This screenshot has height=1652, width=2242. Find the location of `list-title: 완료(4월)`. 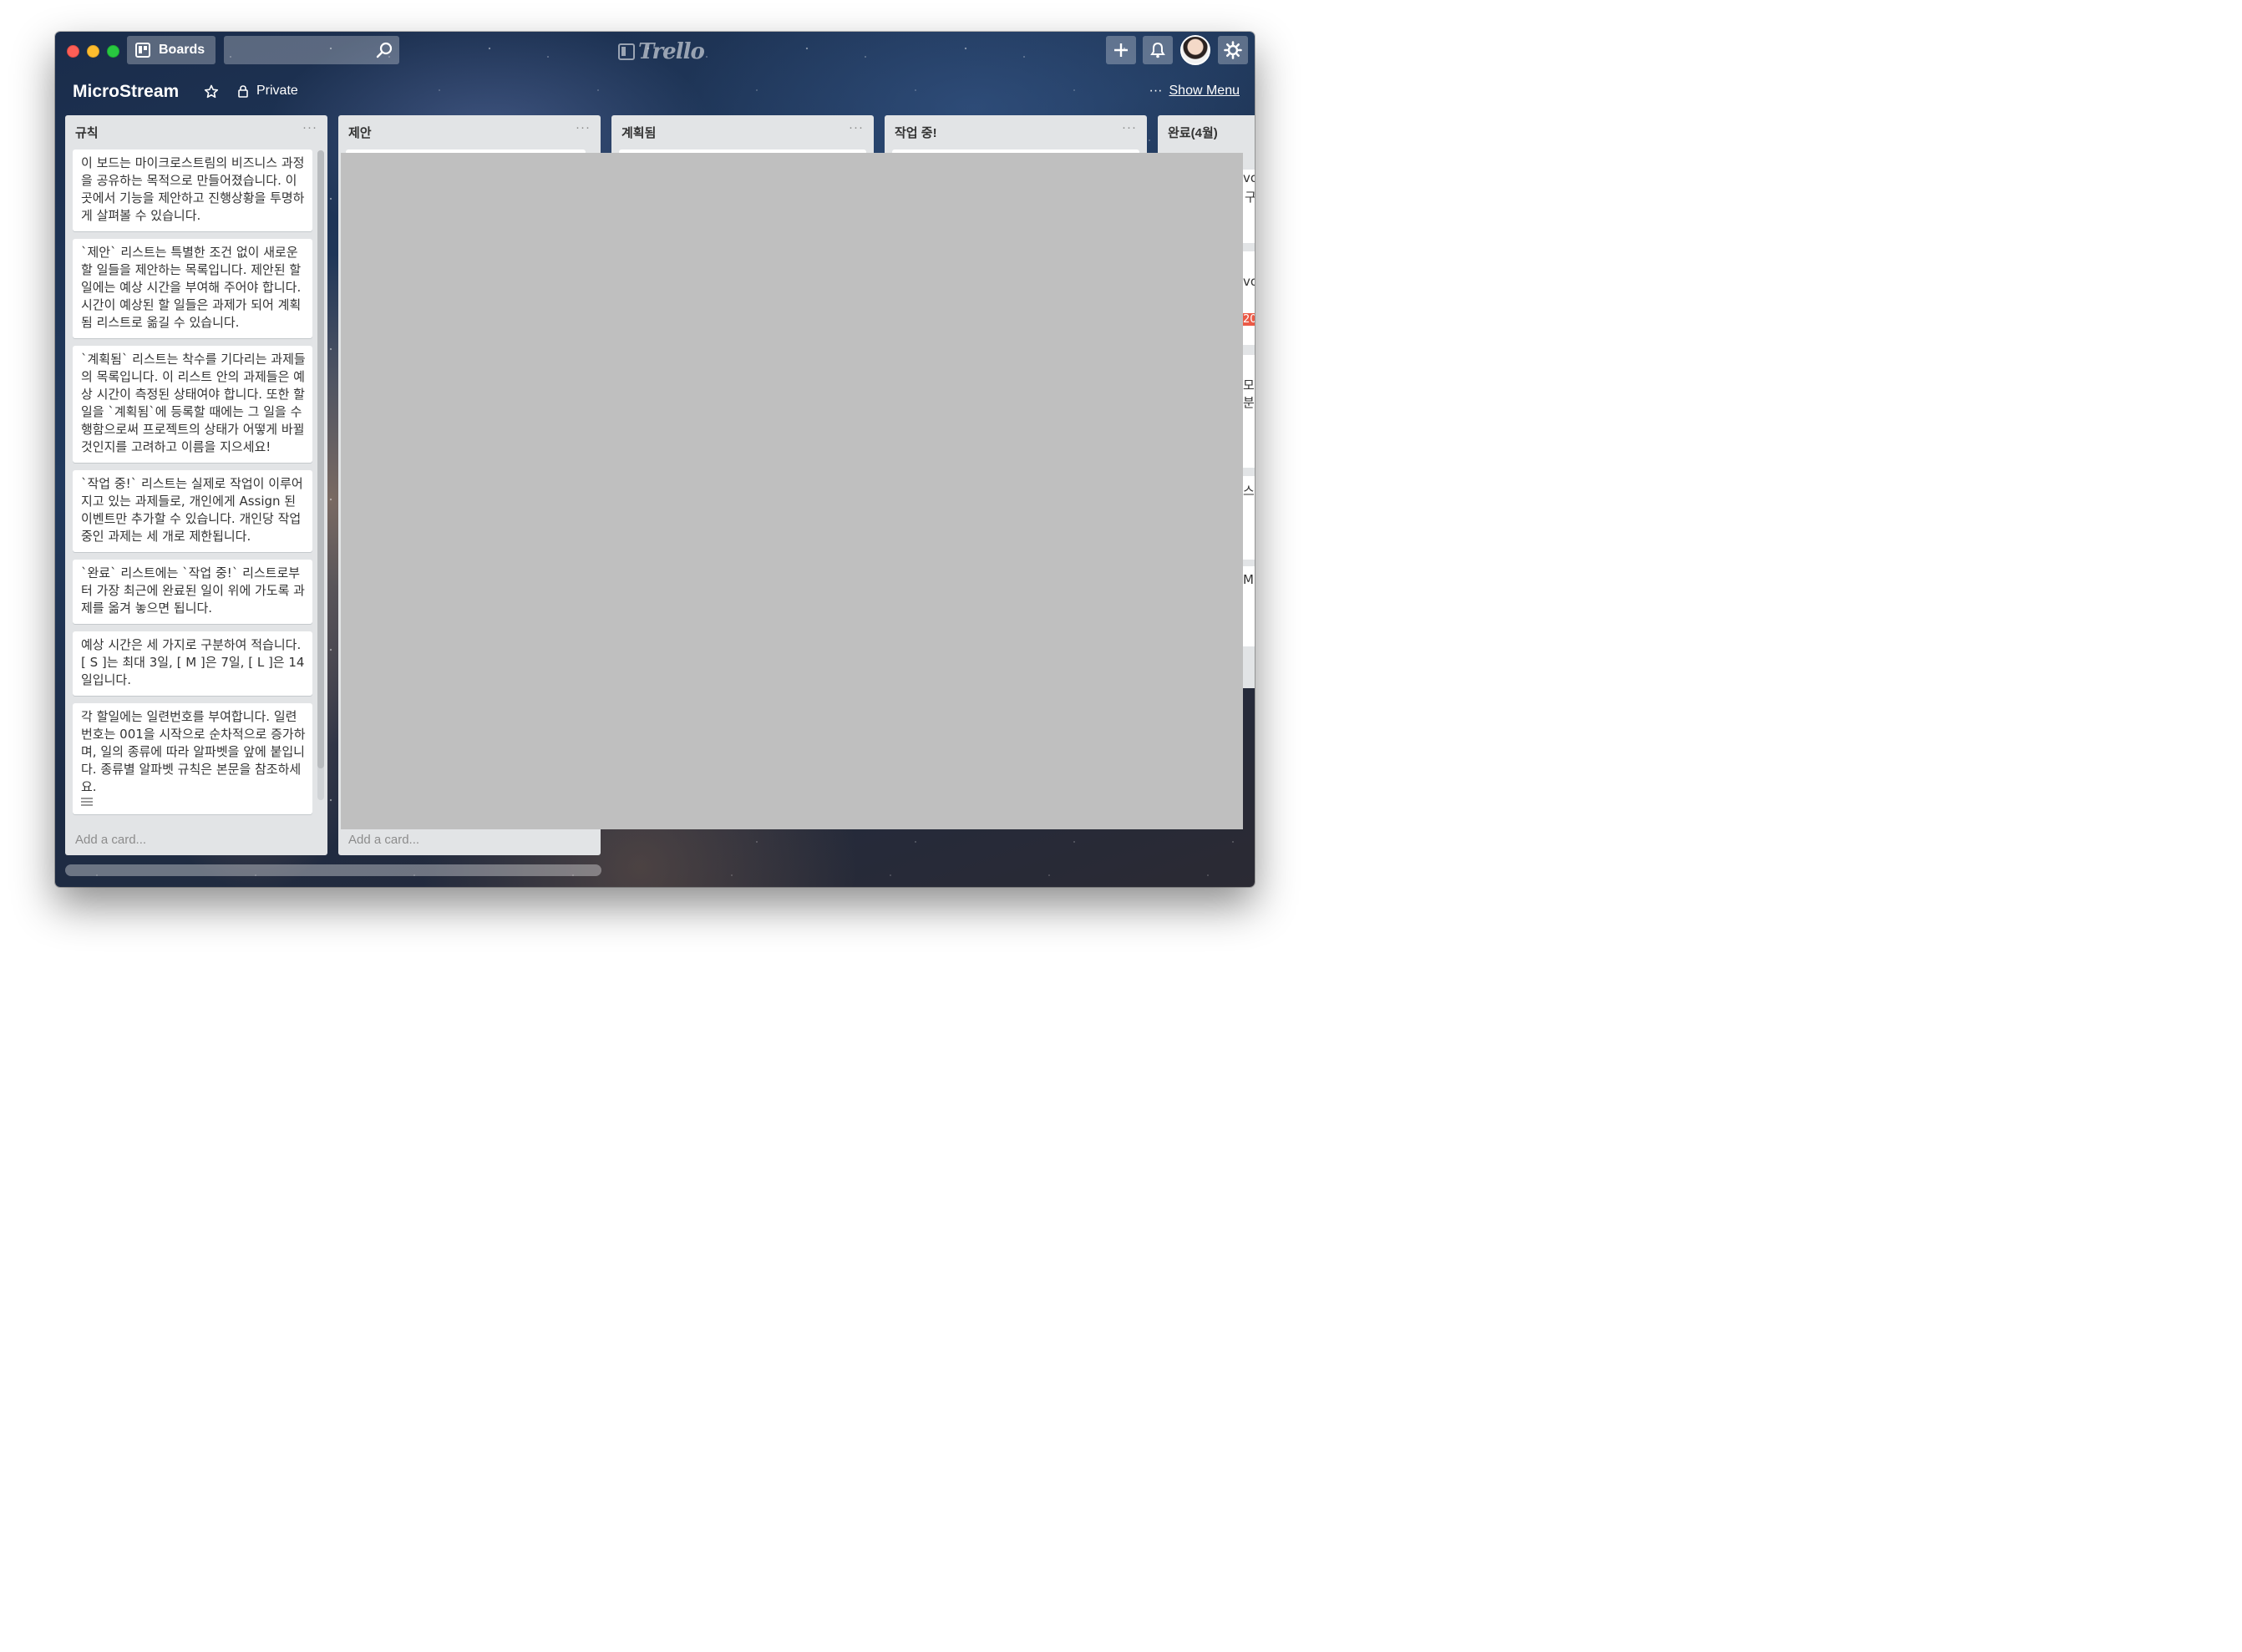

list-title: 완료(4월) is located at coordinates (1193, 132).